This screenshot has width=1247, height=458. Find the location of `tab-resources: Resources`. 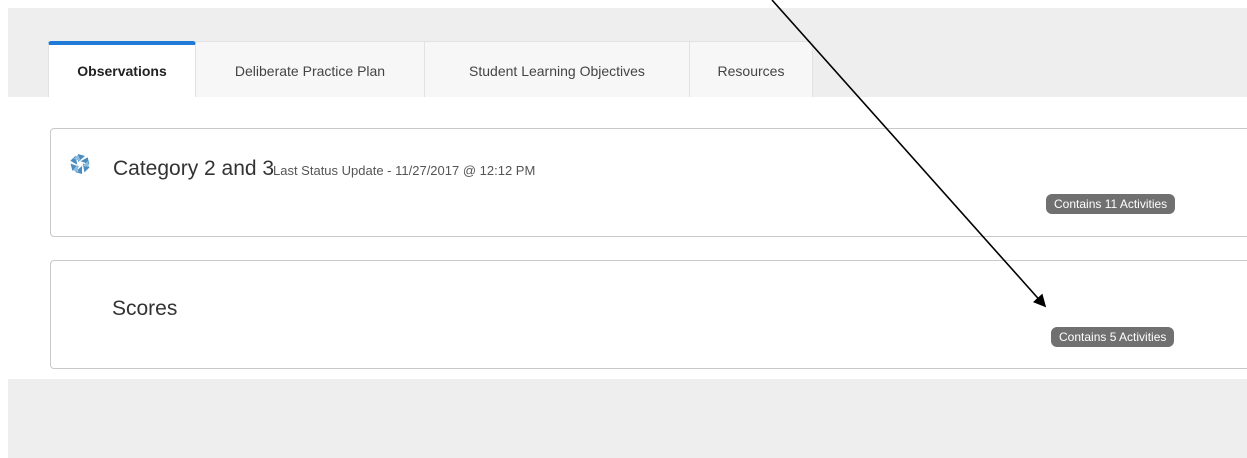

tab-resources: Resources is located at coordinates (751, 69).